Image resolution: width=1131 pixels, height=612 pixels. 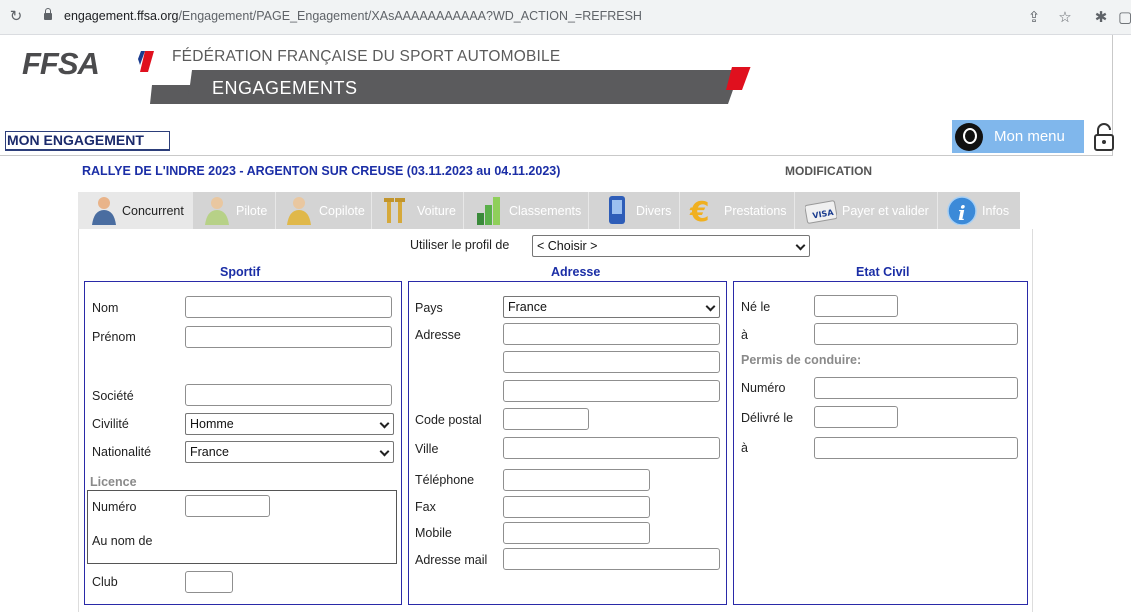 I want to click on licence-heading: Licence, so click(x=113, y=482).